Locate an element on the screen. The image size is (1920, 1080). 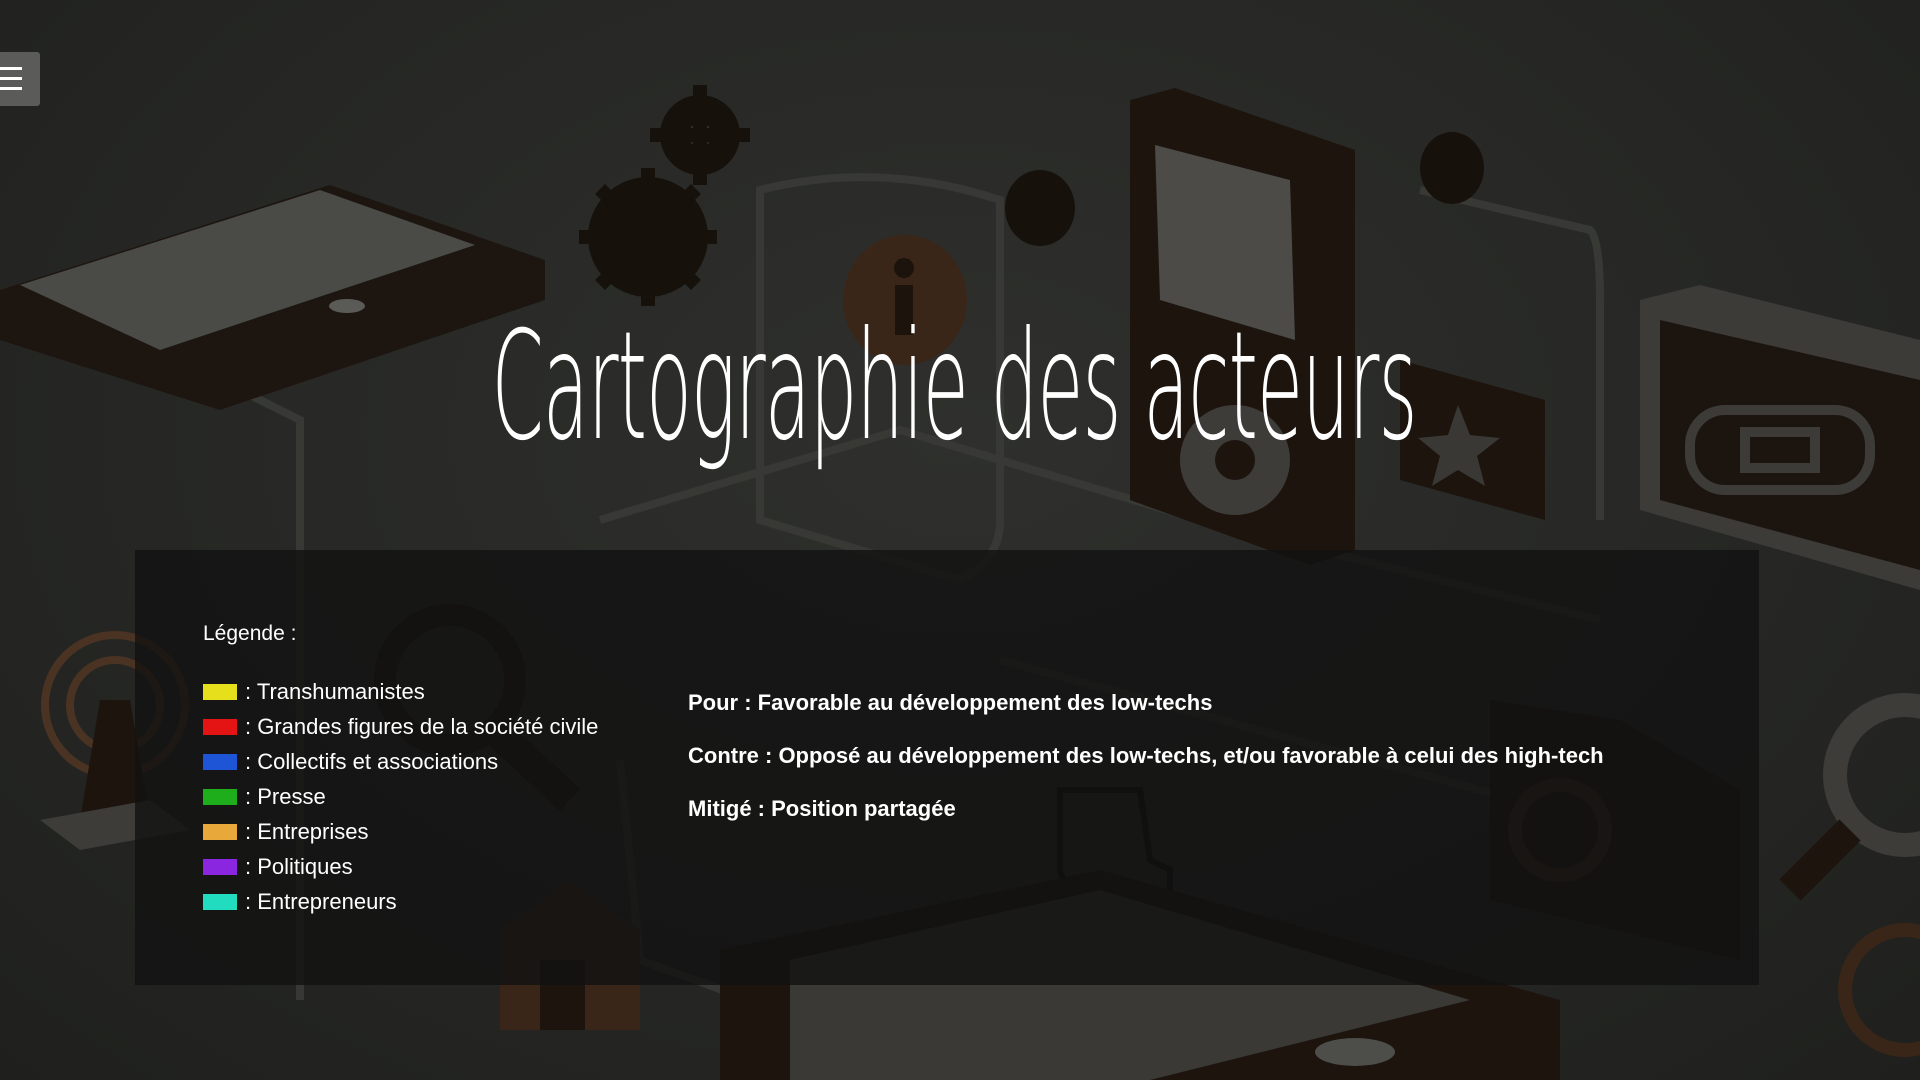
legend-label: : Grandes figures de la société civile is located at coordinates (422, 726).